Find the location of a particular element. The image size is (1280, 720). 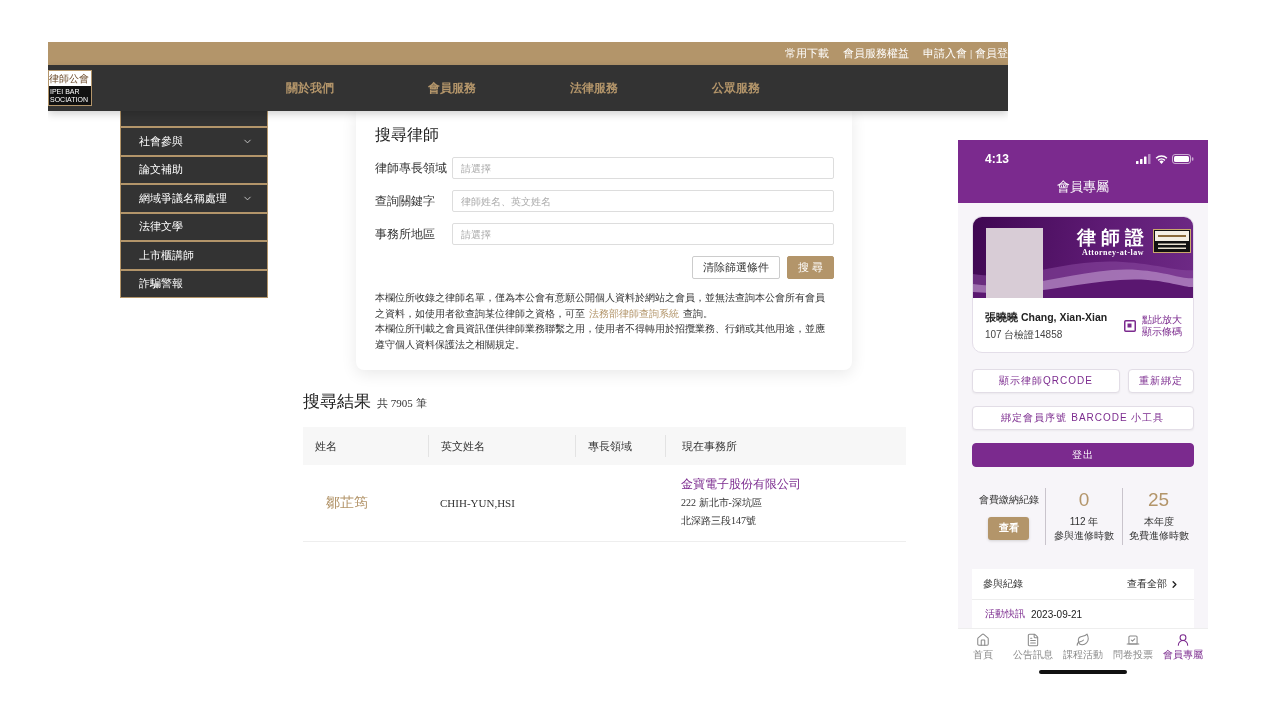

office-address: 222 新北市-深坑區 is located at coordinates (721, 503).